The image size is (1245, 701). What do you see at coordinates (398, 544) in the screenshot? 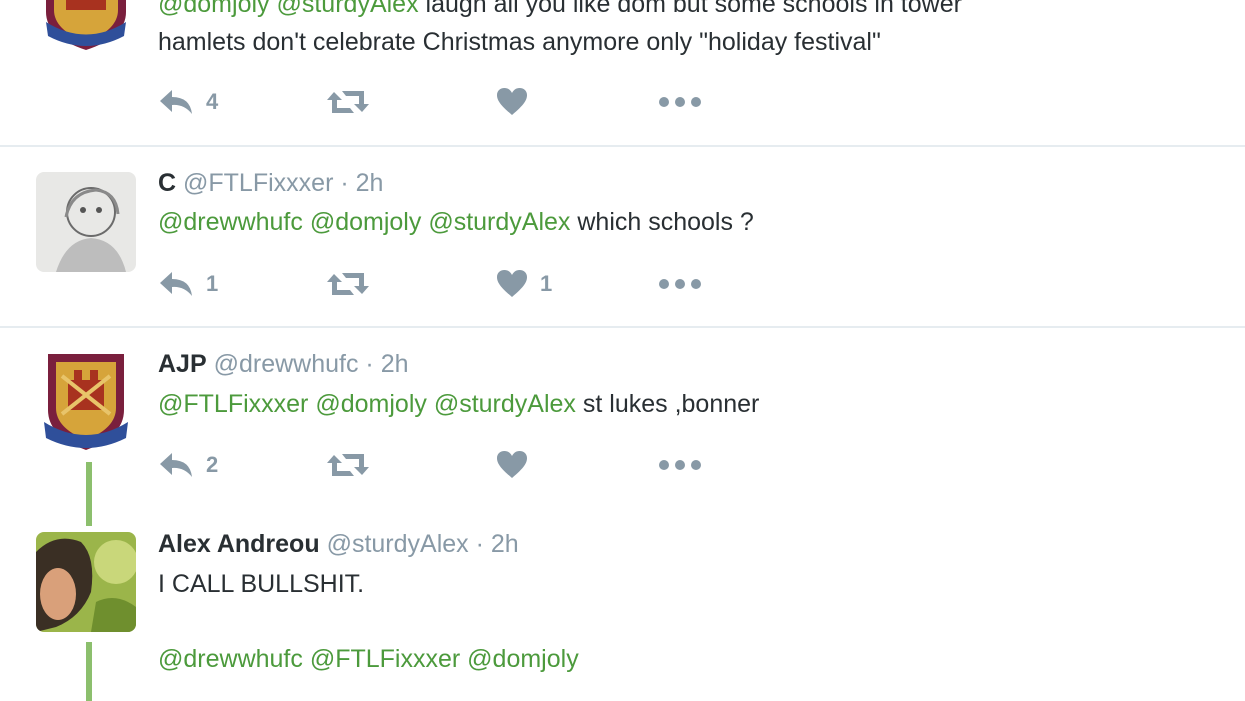
I see `handle: @sturdyAlex` at bounding box center [398, 544].